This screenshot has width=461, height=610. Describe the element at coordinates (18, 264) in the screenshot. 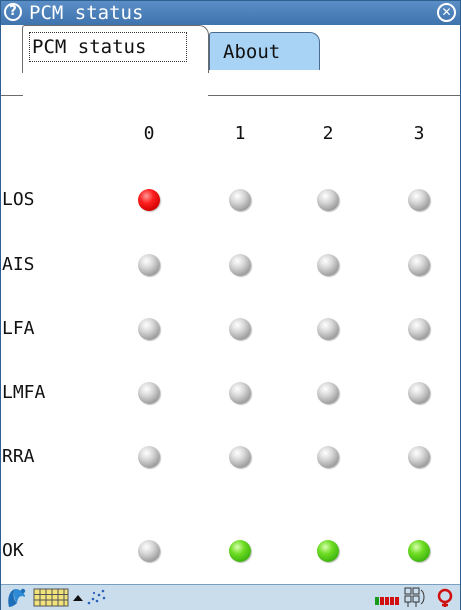

I see `row-label-ais: AIS` at that location.